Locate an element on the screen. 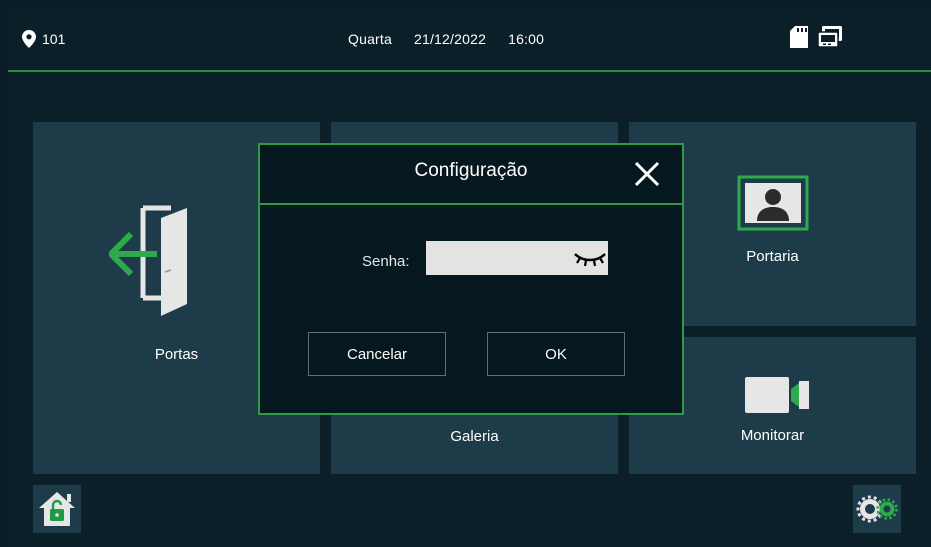  settings-button is located at coordinates (877, 509).